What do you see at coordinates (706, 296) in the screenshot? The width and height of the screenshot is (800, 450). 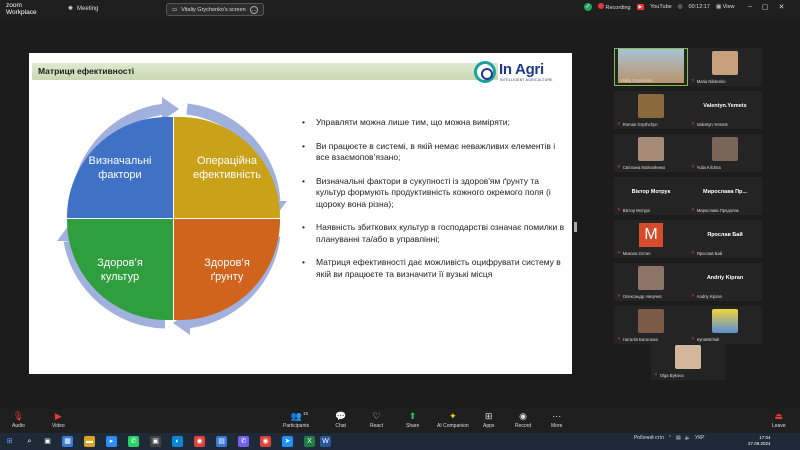 I see `participant-name: ✕ Andriy Kipran` at bounding box center [706, 296].